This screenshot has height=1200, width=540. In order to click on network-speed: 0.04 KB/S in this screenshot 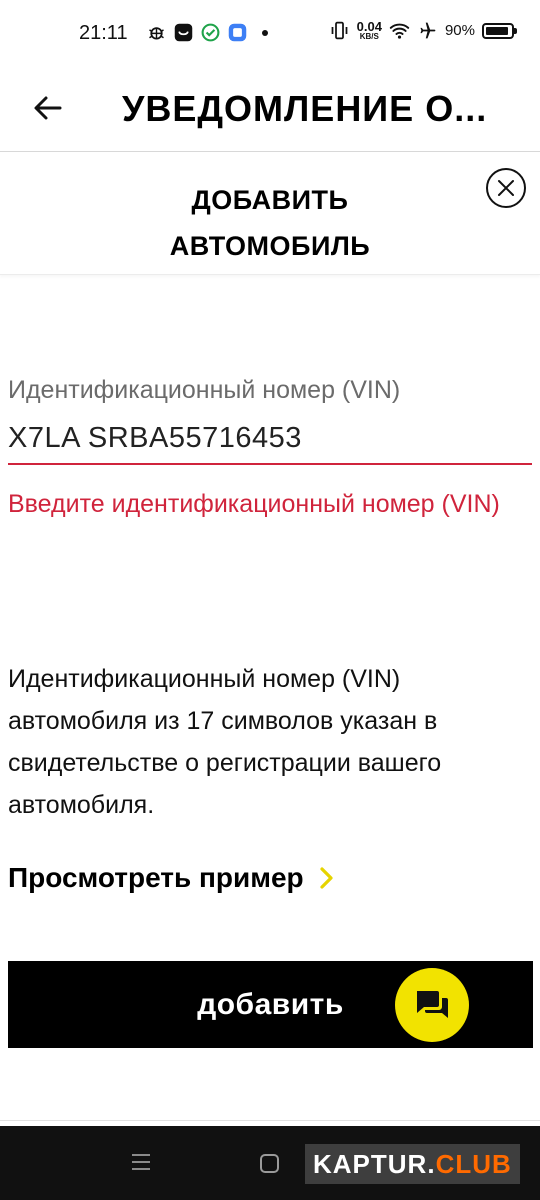, I will do `click(369, 30)`.